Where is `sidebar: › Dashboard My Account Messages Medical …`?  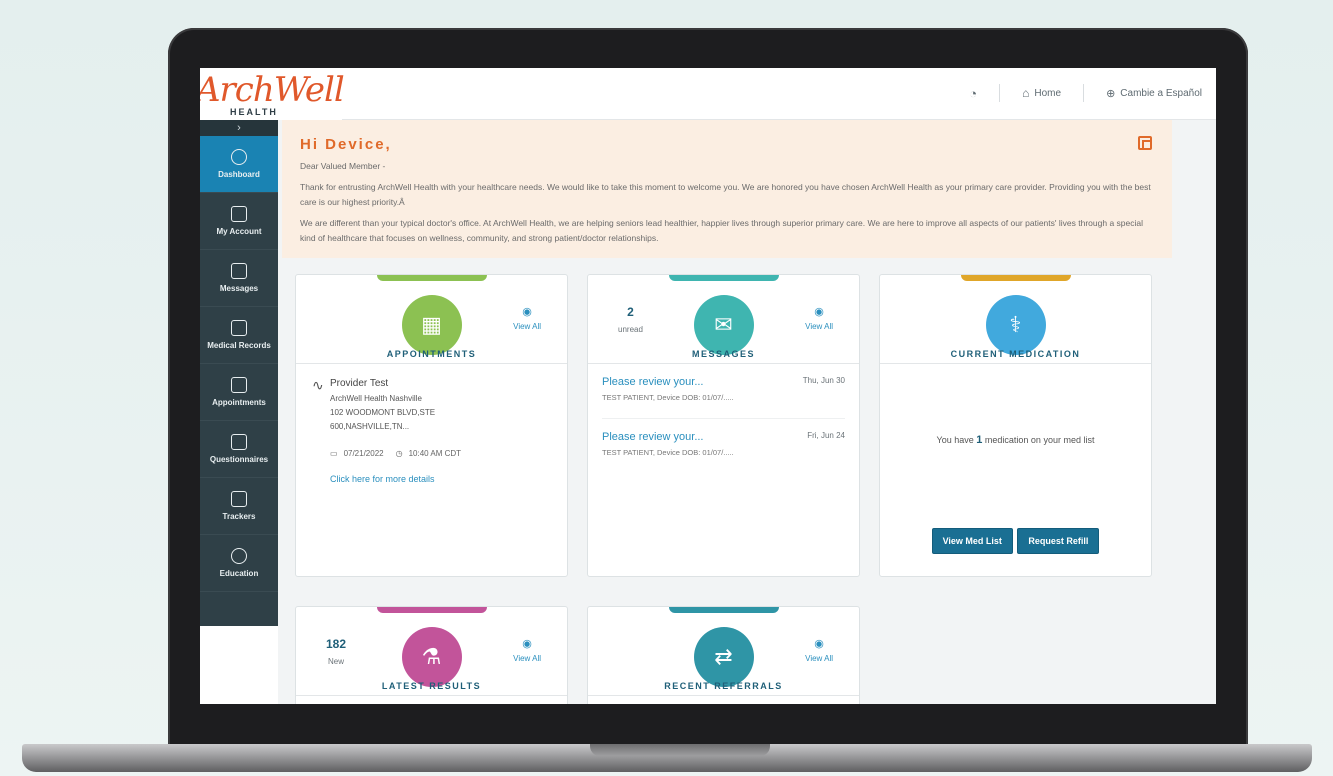
sidebar: › Dashboard My Account Messages Medical … is located at coordinates (239, 412).